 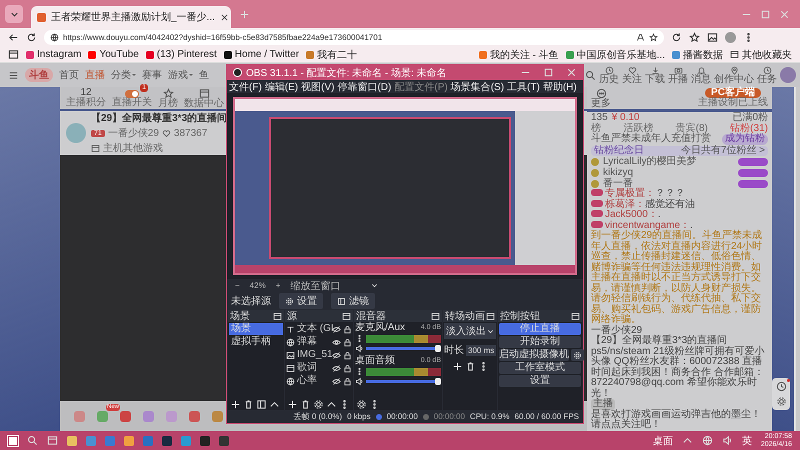 I want to click on bookmark-link: 播酱数据, so click(x=697, y=55).